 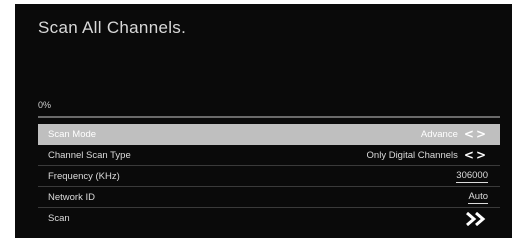 What do you see at coordinates (269, 117) in the screenshot?
I see `progress-bar` at bounding box center [269, 117].